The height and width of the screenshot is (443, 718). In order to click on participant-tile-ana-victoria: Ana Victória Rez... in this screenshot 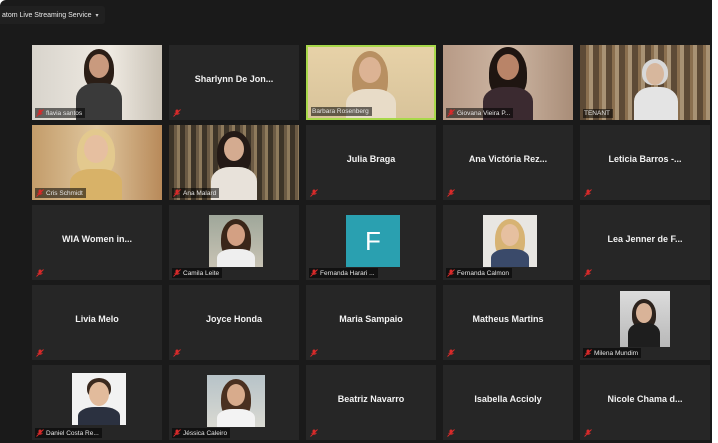, I will do `click(508, 162)`.